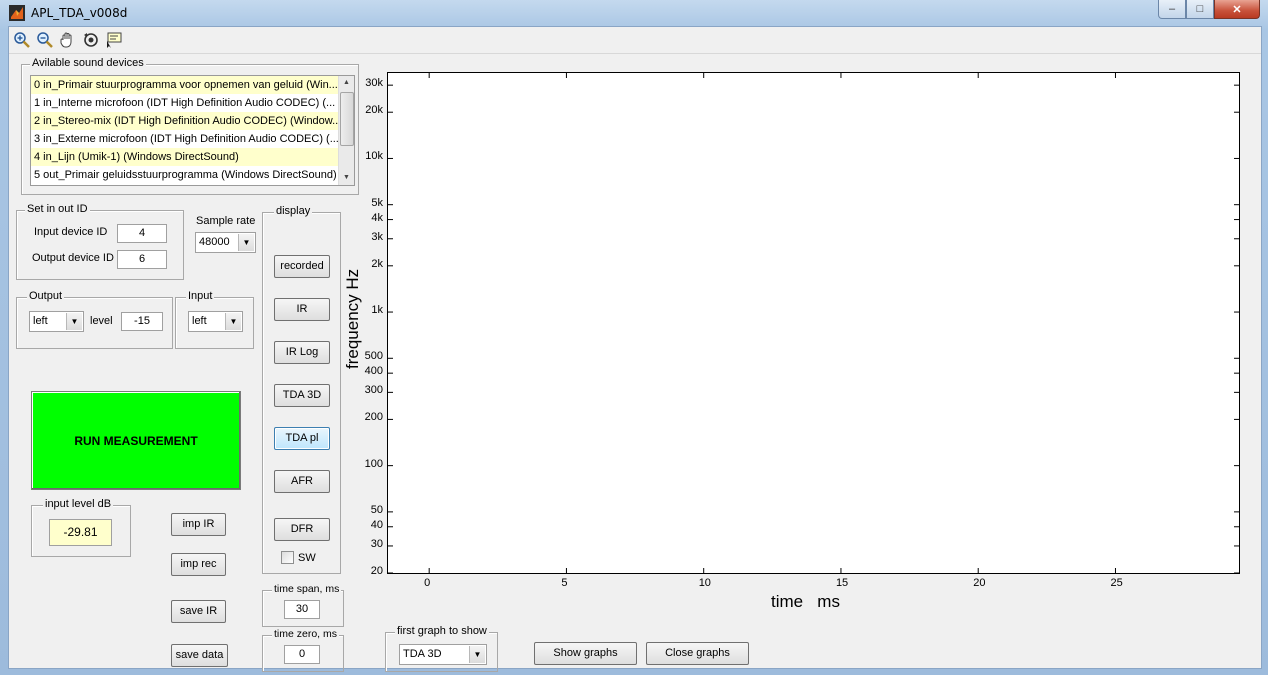 The image size is (1268, 675). Describe the element at coordinates (302, 529) in the screenshot. I see `dfr-button: DFR` at that location.